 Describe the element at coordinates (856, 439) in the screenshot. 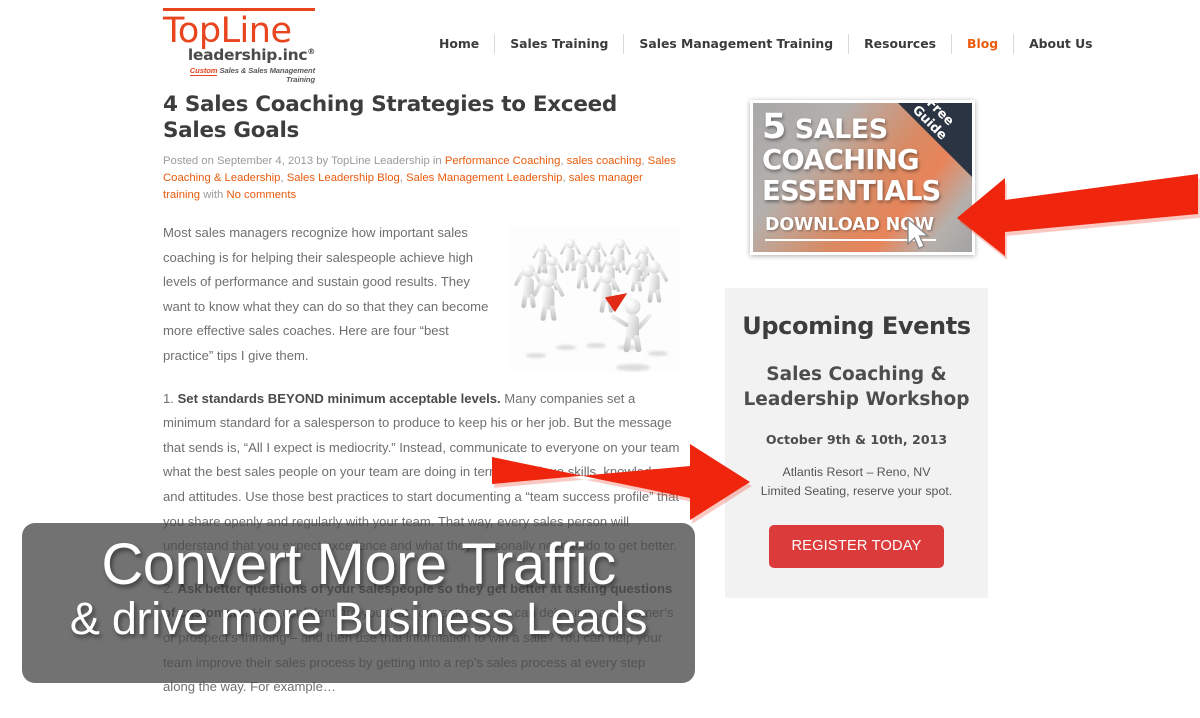

I see `event-date: October 9th & 10th, 2013` at that location.